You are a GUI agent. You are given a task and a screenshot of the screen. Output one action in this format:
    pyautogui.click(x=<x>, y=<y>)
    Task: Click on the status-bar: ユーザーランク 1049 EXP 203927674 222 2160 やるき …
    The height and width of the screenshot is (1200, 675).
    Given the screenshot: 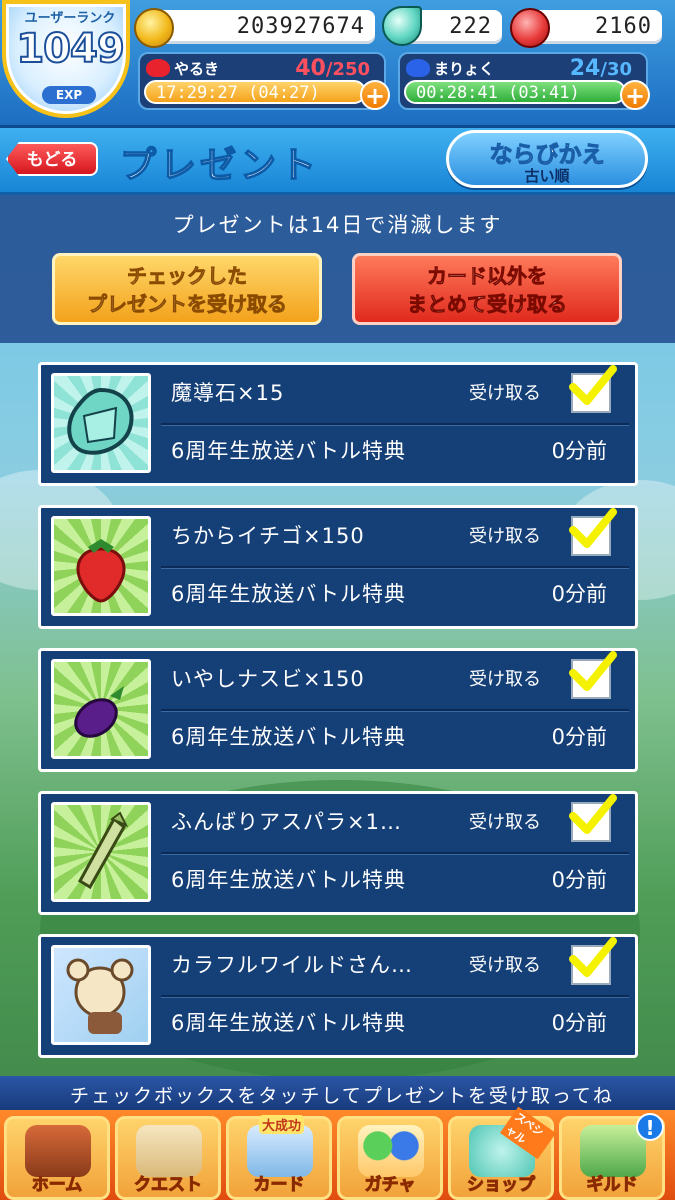 What is the action you would take?
    pyautogui.click(x=337, y=64)
    